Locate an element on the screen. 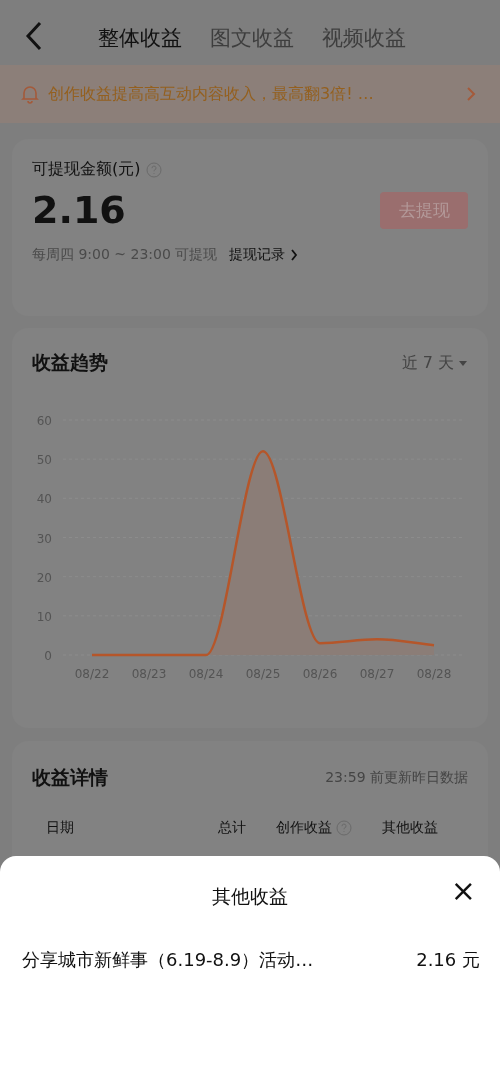 This screenshot has width=500, height=1085. close-button: × is located at coordinates (463, 891).